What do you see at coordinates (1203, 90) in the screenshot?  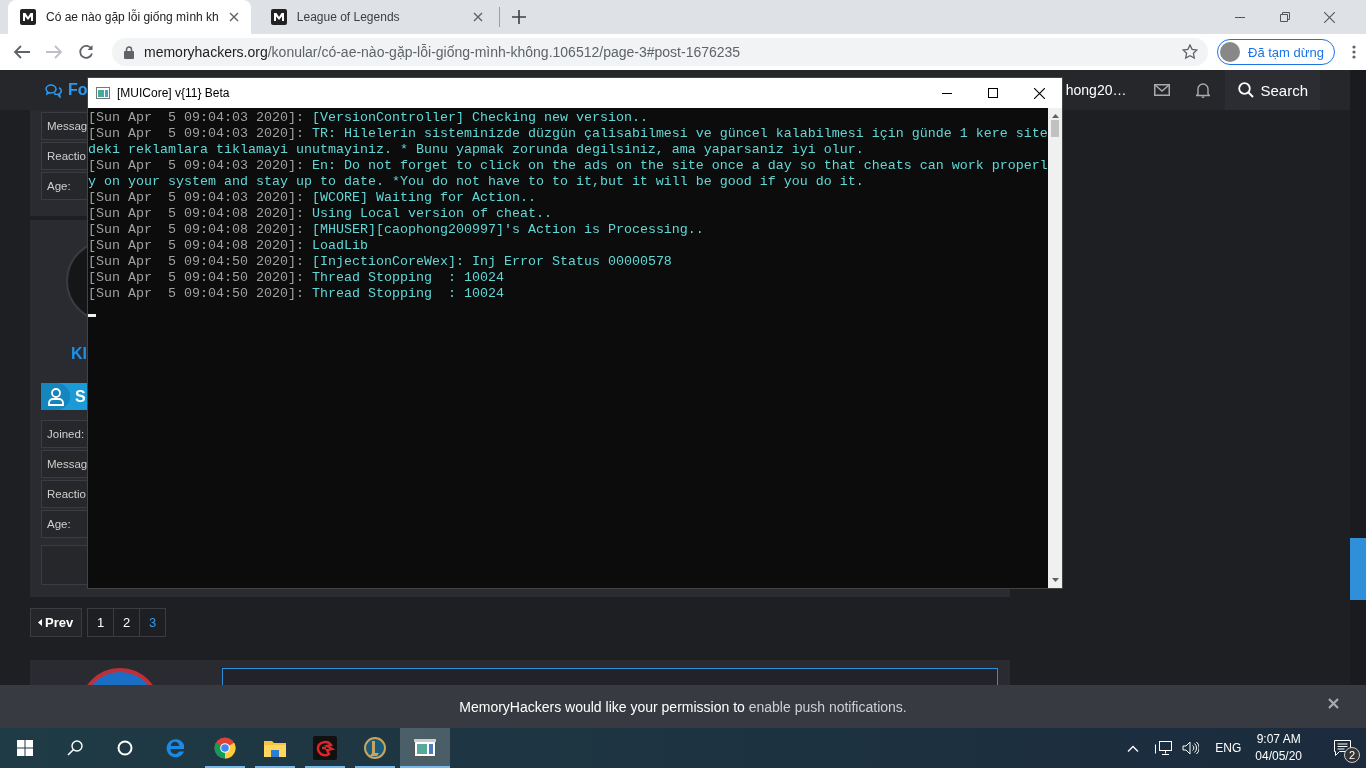 I see `bell-icon` at bounding box center [1203, 90].